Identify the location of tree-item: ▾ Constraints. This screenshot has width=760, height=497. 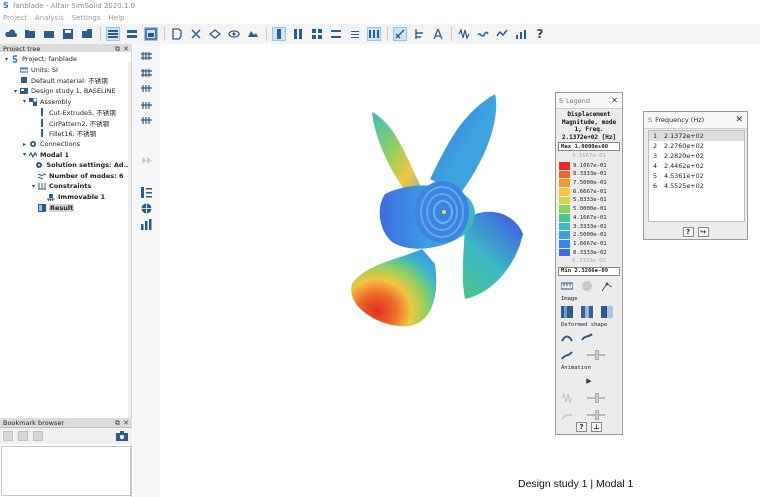
(65, 186).